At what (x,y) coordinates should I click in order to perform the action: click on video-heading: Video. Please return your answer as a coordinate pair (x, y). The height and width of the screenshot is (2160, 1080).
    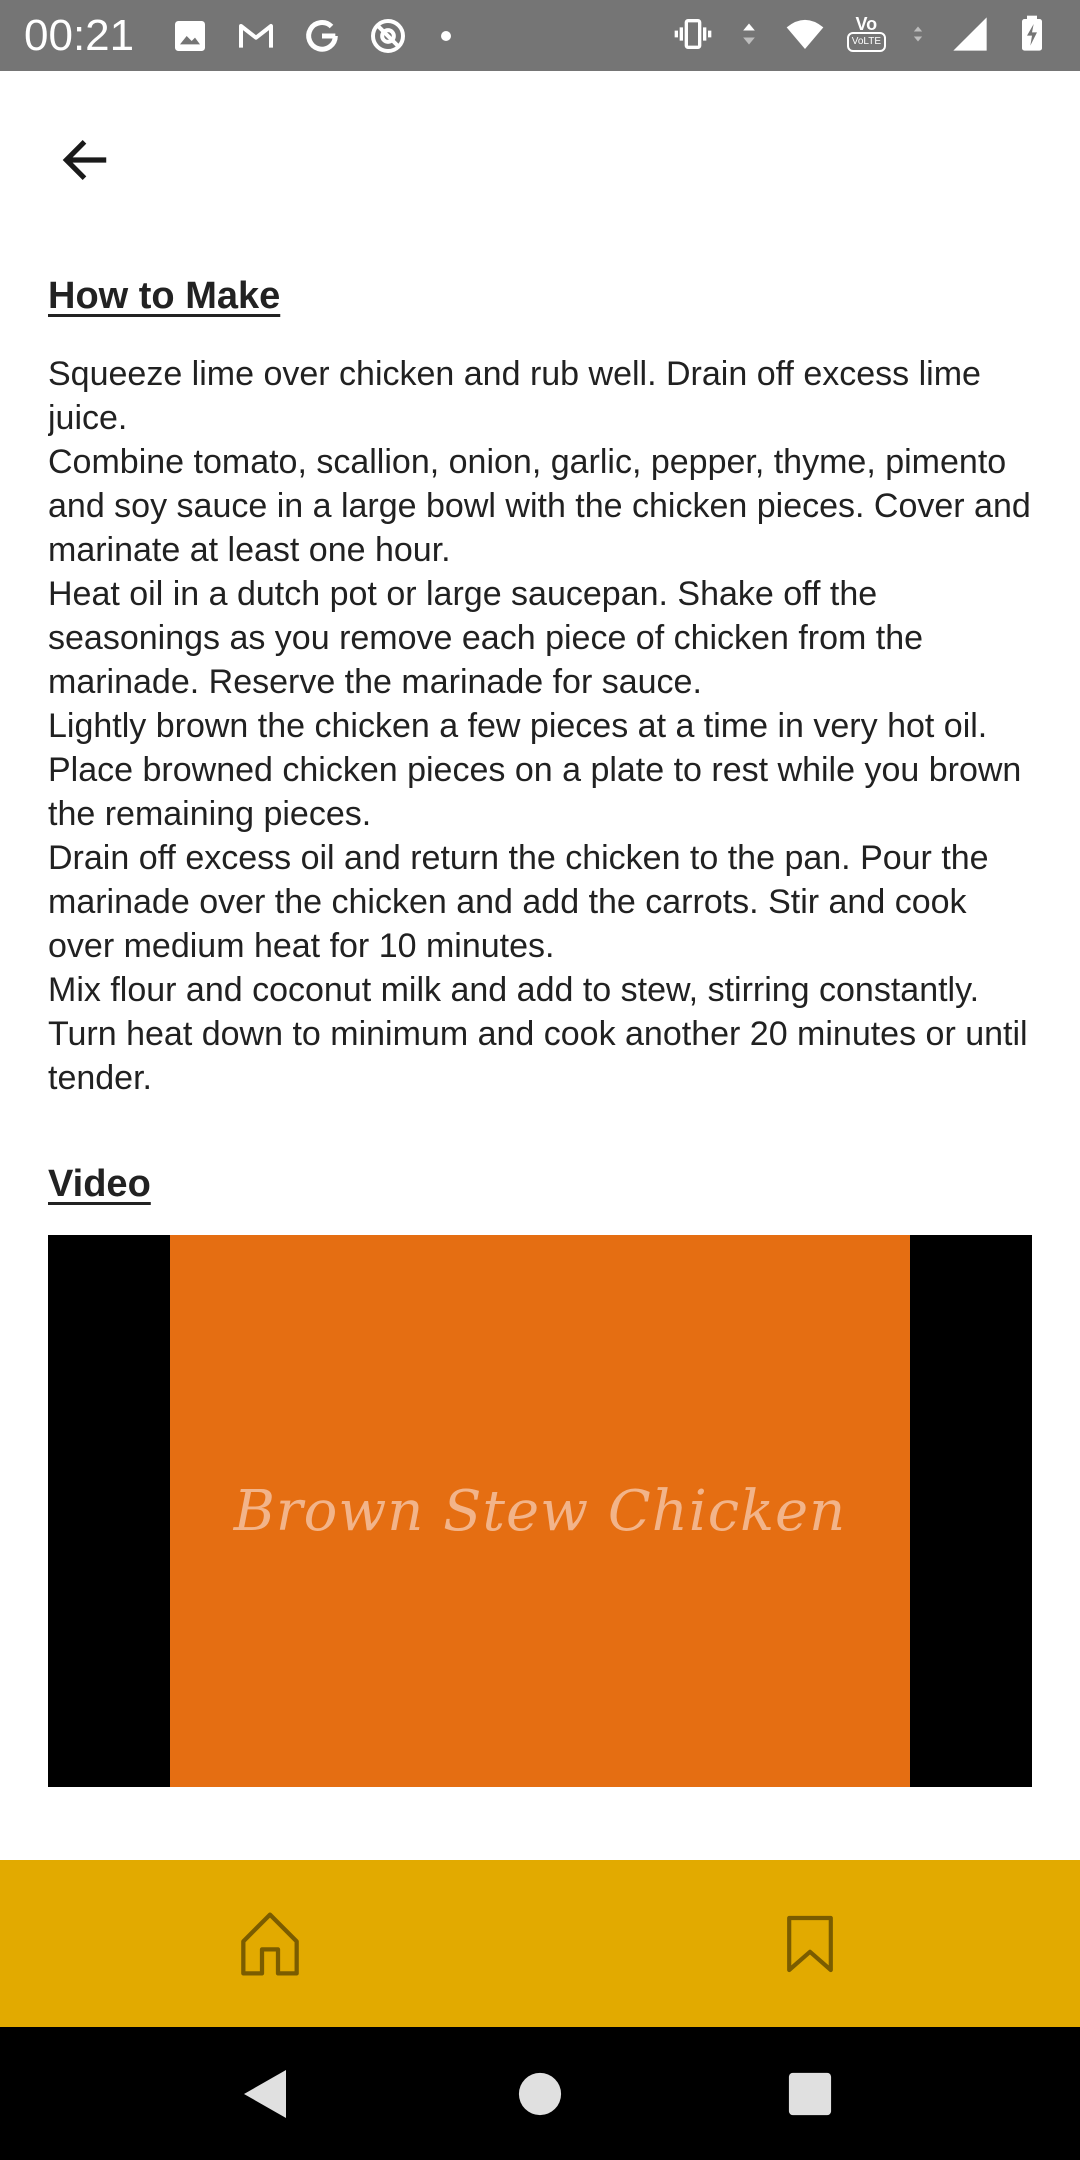
    Looking at the image, I should click on (99, 1184).